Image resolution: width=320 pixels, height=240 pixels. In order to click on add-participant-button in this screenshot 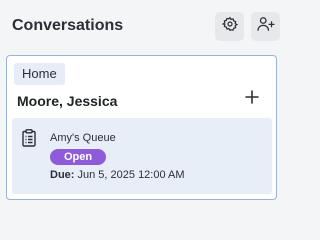, I will do `click(265, 26)`.